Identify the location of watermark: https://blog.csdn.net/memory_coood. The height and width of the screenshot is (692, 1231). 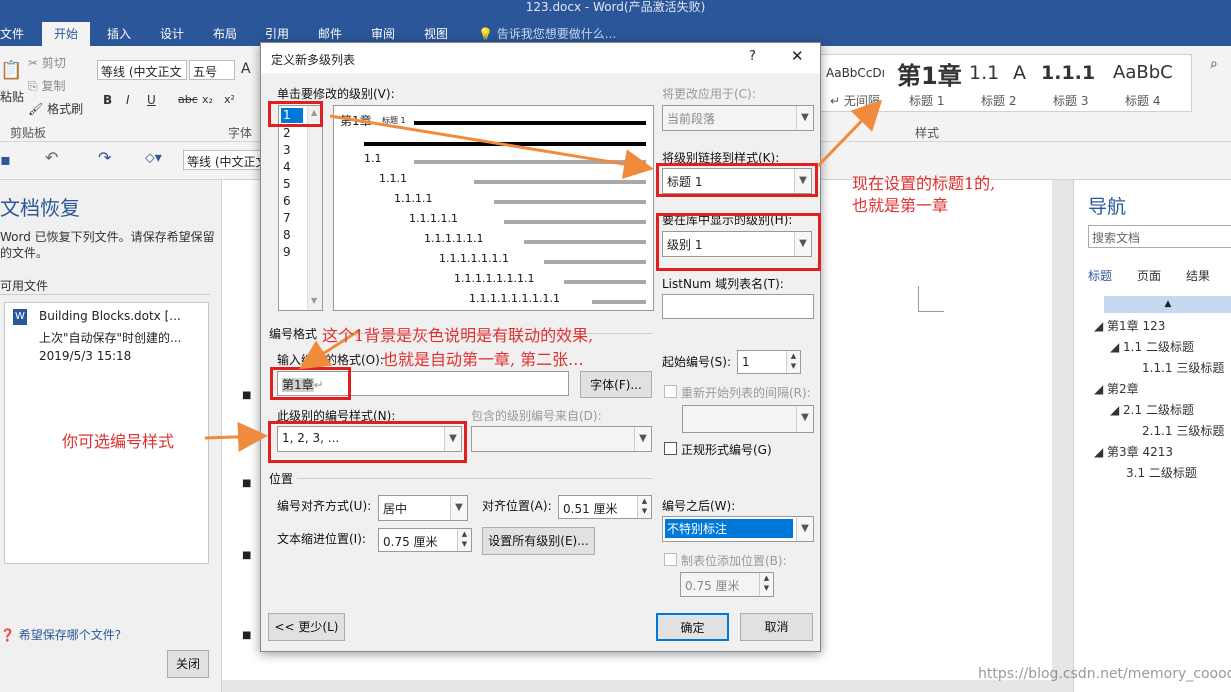
(1104, 674).